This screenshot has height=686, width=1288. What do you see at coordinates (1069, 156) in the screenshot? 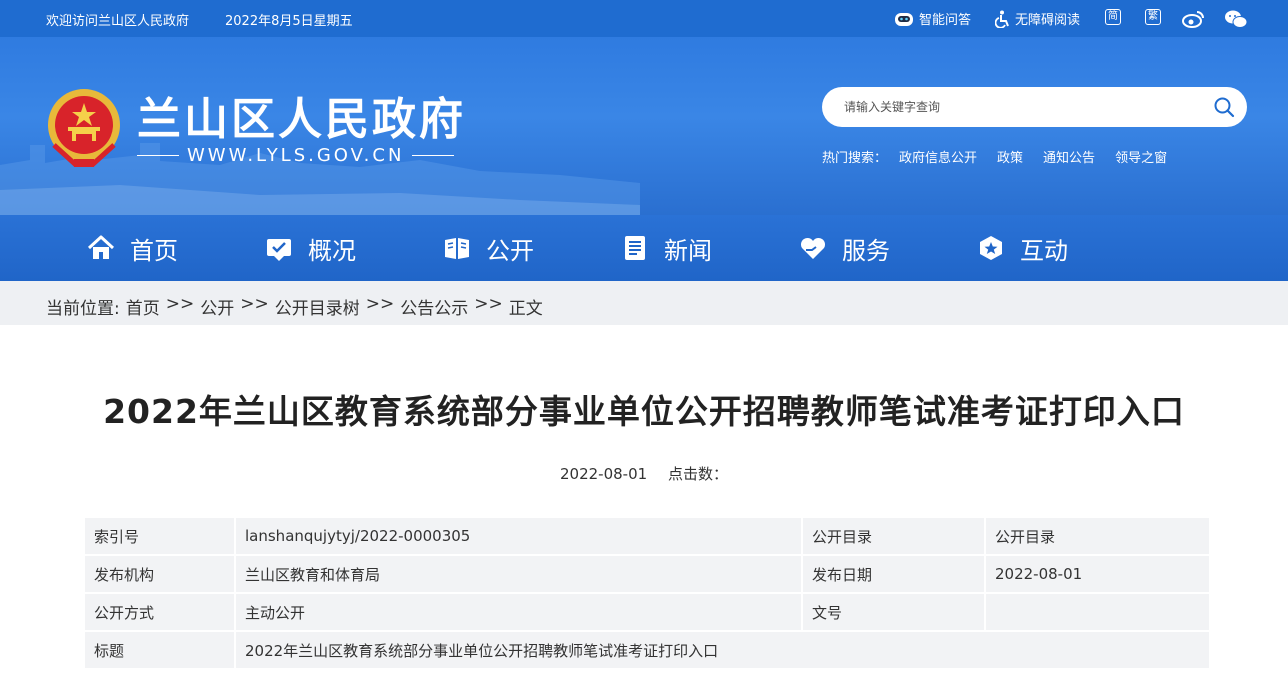
I see `hot-link-notices: 通知公告` at bounding box center [1069, 156].